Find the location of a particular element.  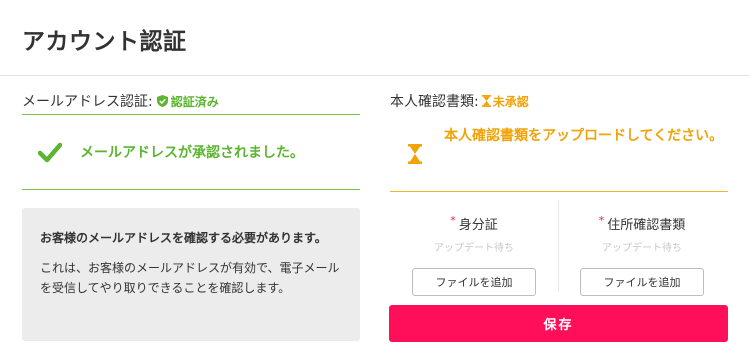

address-document-status: アップデート待ち is located at coordinates (642, 248).